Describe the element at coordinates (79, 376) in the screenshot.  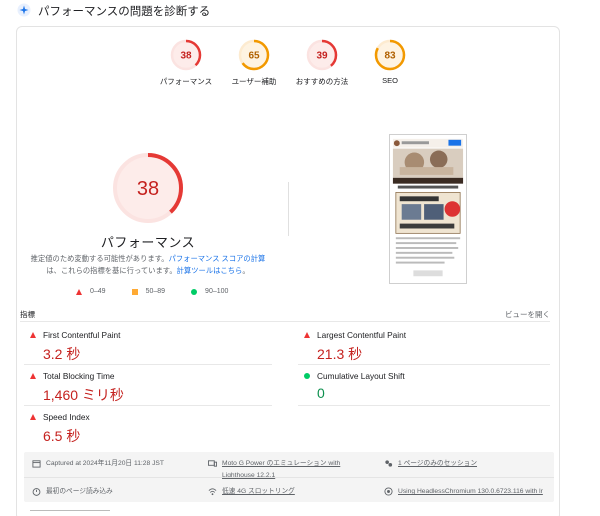
I see `metric-name: Total Blocking Time` at that location.